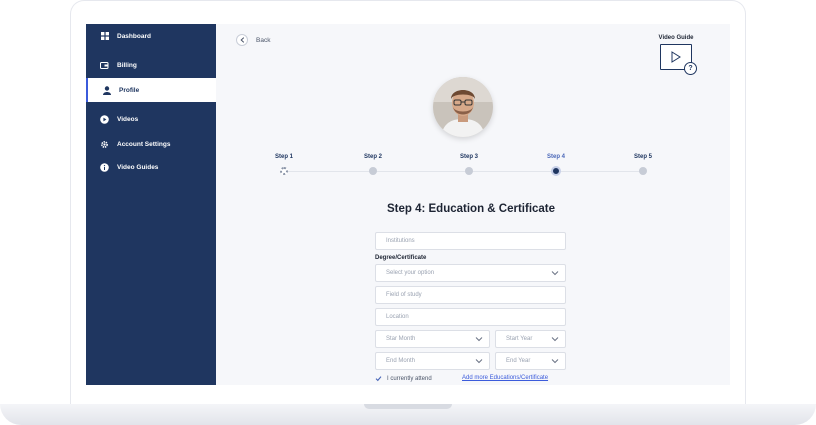  I want to click on sidebar-item-label: Video Guides, so click(138, 167).